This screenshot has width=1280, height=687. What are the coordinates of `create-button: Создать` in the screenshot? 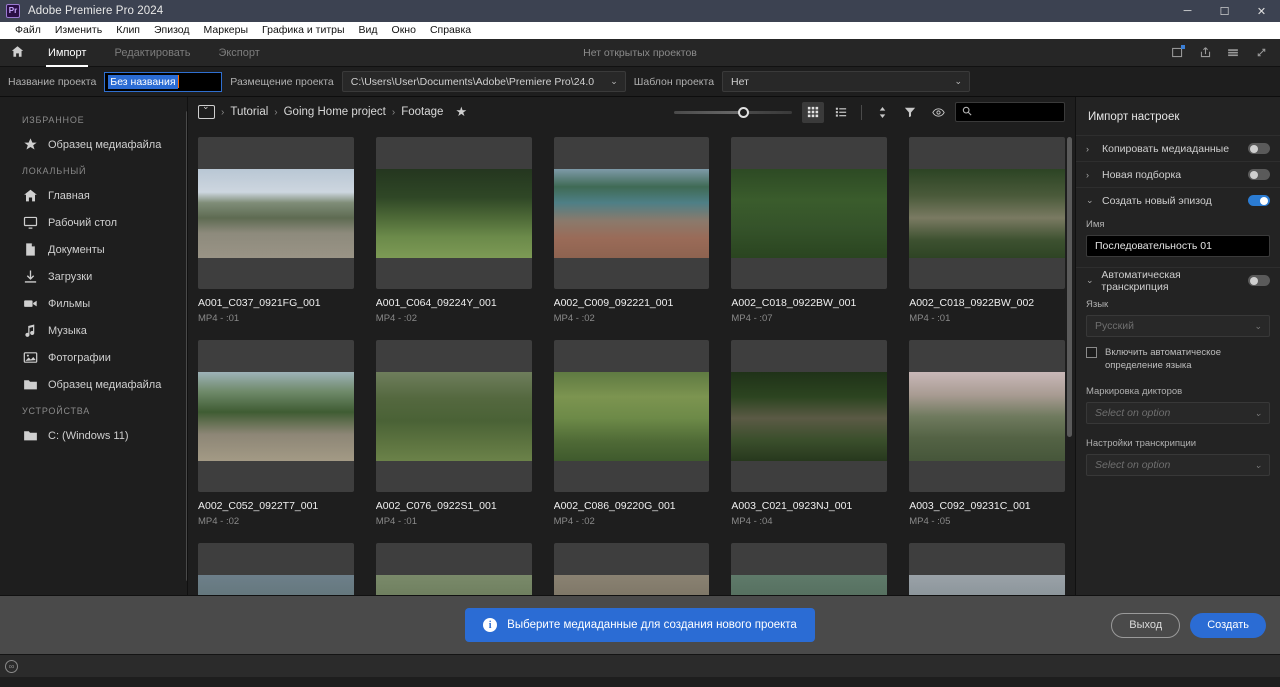 It's located at (1228, 625).